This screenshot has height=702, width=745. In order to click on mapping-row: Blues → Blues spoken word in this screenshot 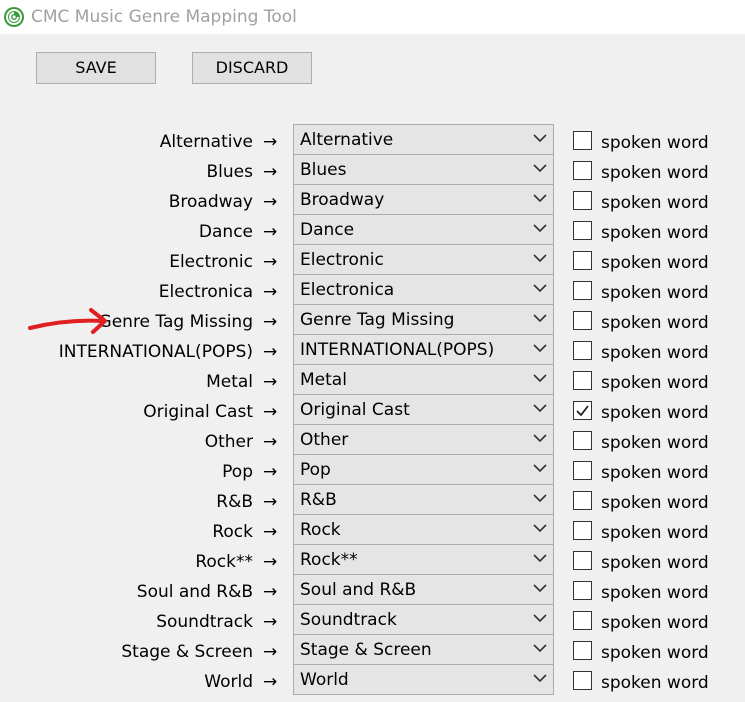, I will do `click(372, 170)`.